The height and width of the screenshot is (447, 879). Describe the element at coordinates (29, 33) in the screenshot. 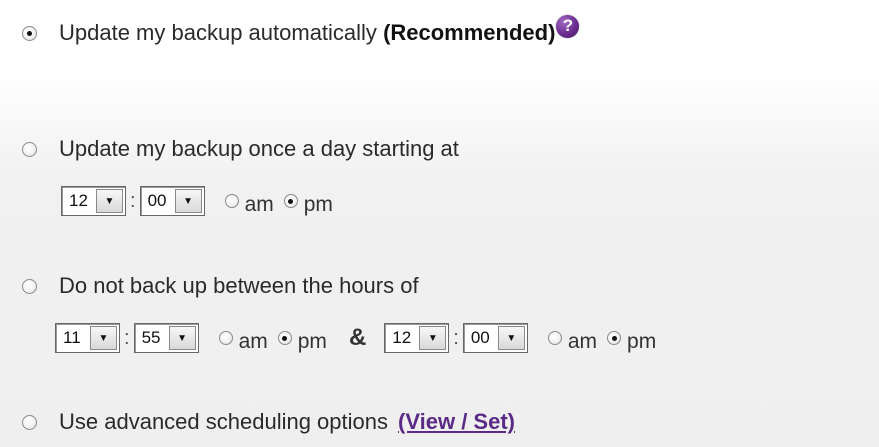

I see `automatic-radio` at that location.